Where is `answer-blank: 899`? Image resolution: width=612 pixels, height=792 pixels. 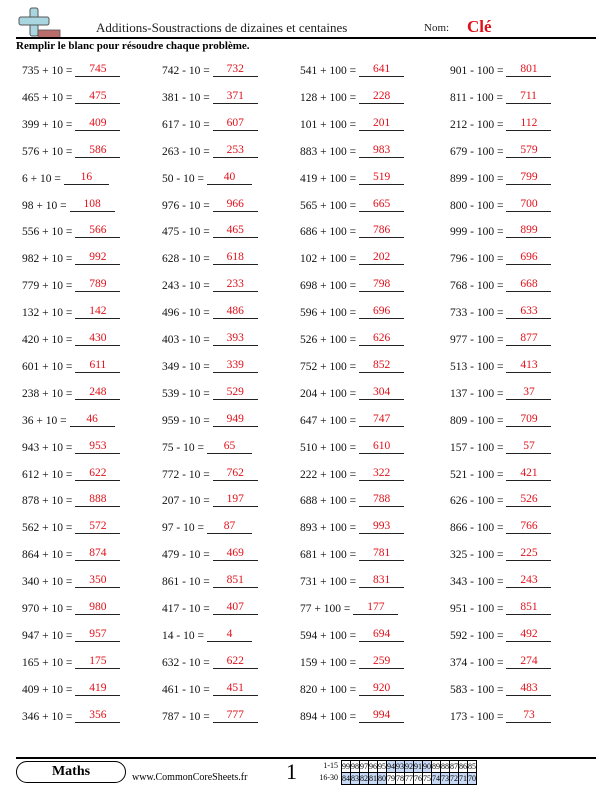 answer-blank: 899 is located at coordinates (529, 231).